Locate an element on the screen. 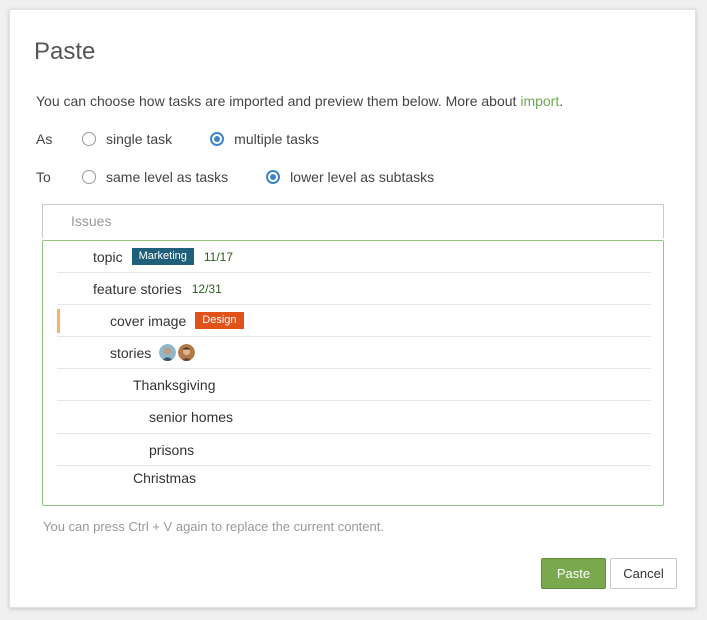  parent-task-label: Issues is located at coordinates (91, 221).